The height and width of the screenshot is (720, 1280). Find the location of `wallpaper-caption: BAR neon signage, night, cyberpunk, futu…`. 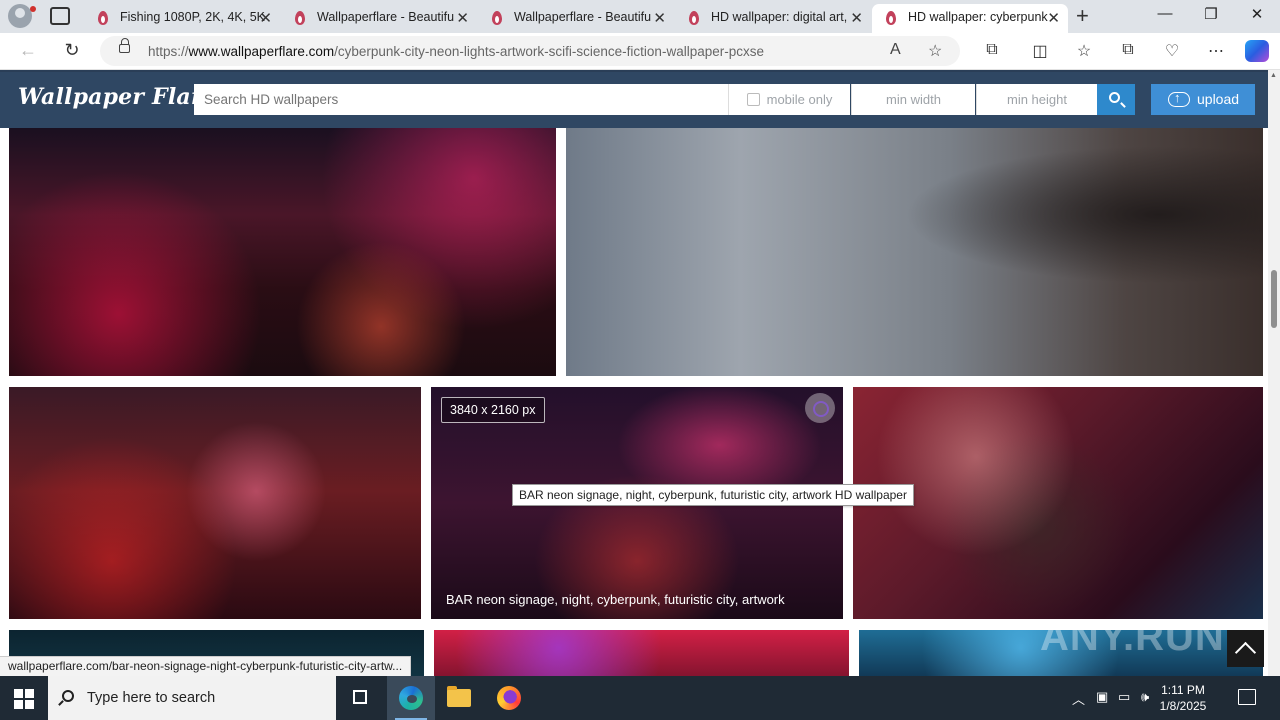

wallpaper-caption: BAR neon signage, night, cyberpunk, futu… is located at coordinates (615, 599).